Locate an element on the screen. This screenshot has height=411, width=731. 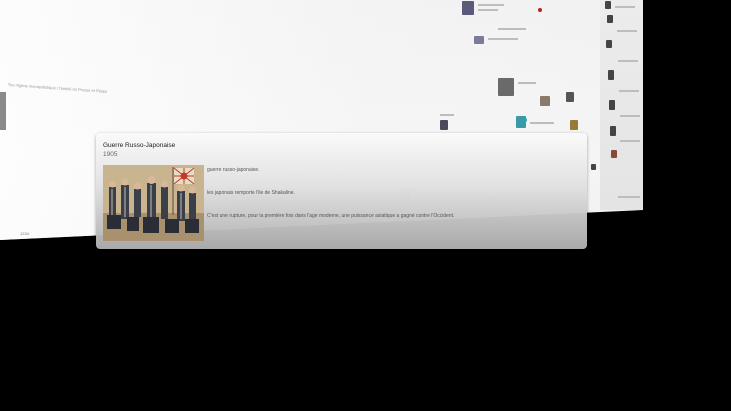
event-date: 1905 is located at coordinates (110, 154).